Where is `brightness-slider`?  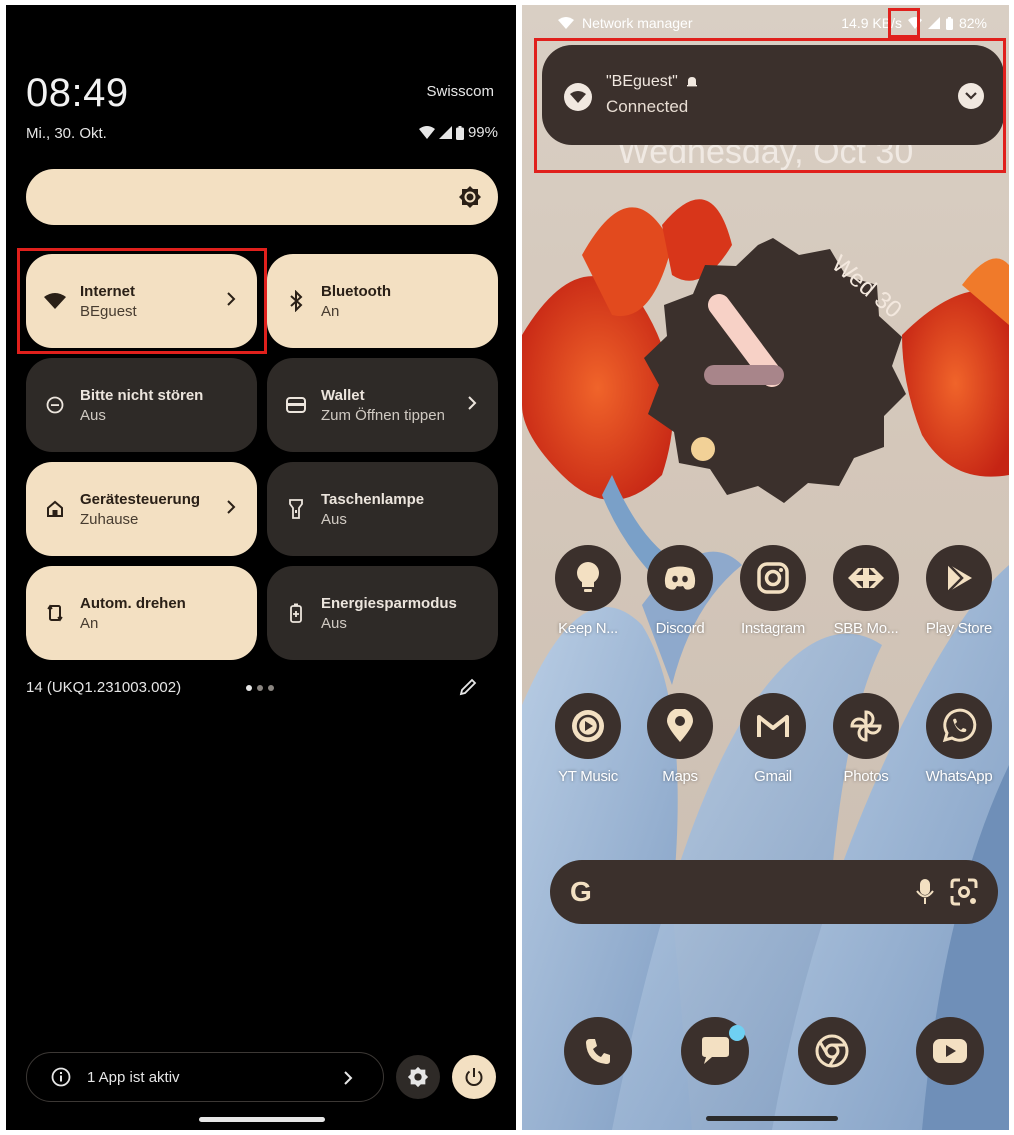 brightness-slider is located at coordinates (262, 197).